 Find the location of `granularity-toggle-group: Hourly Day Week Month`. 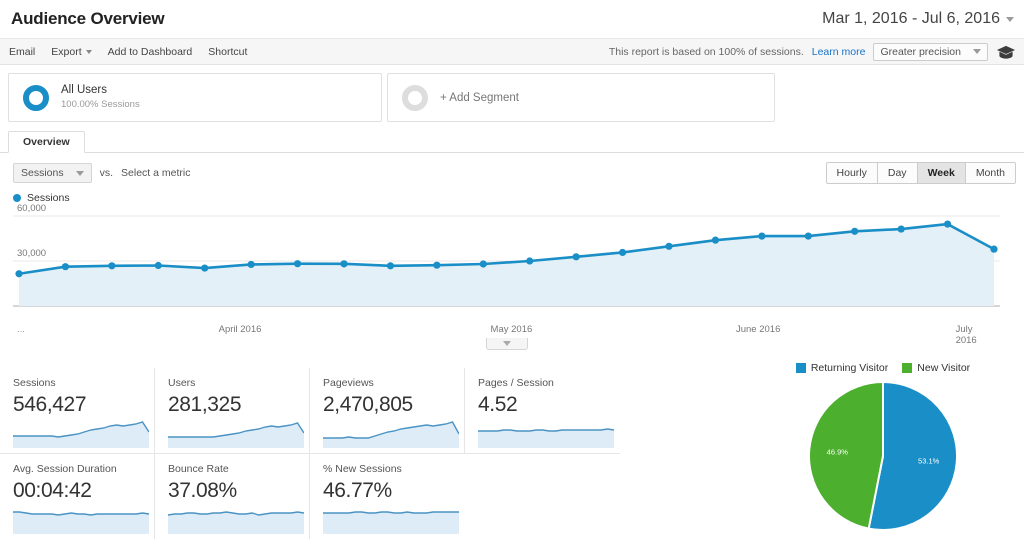

granularity-toggle-group: Hourly Day Week Month is located at coordinates (920, 173).